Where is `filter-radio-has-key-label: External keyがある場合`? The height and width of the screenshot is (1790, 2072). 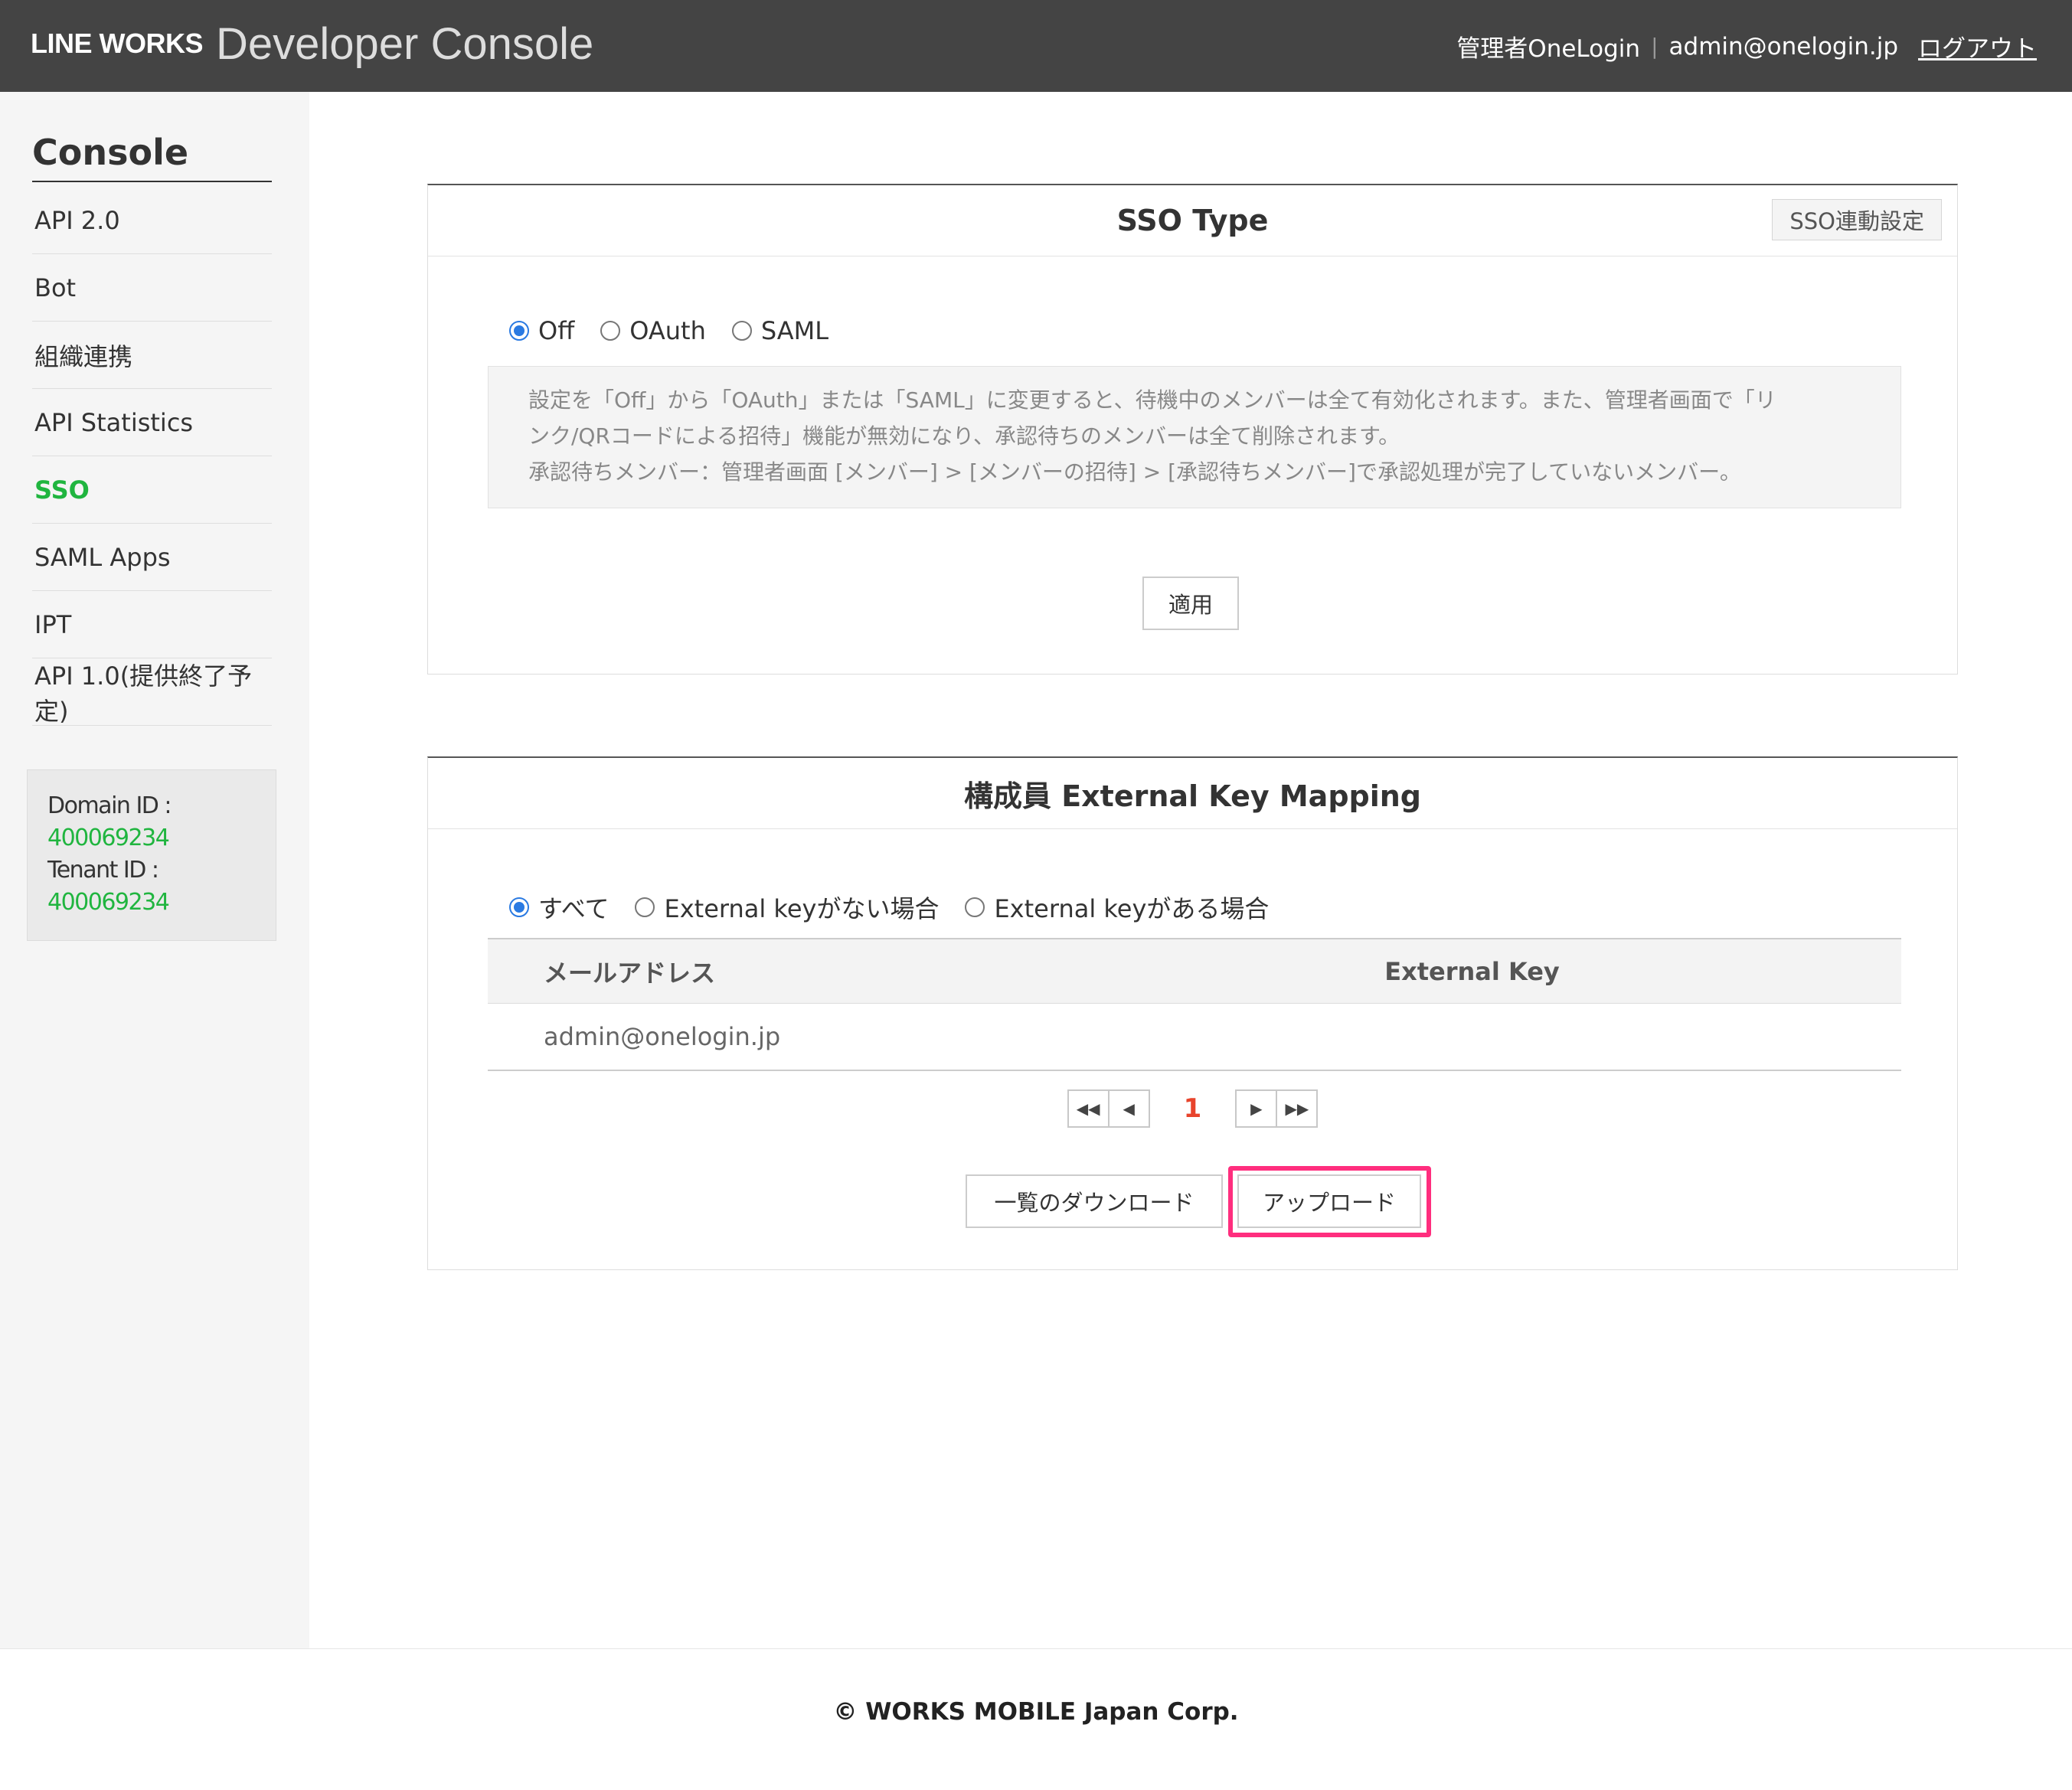 filter-radio-has-key-label: External keyがある場合 is located at coordinates (1132, 908).